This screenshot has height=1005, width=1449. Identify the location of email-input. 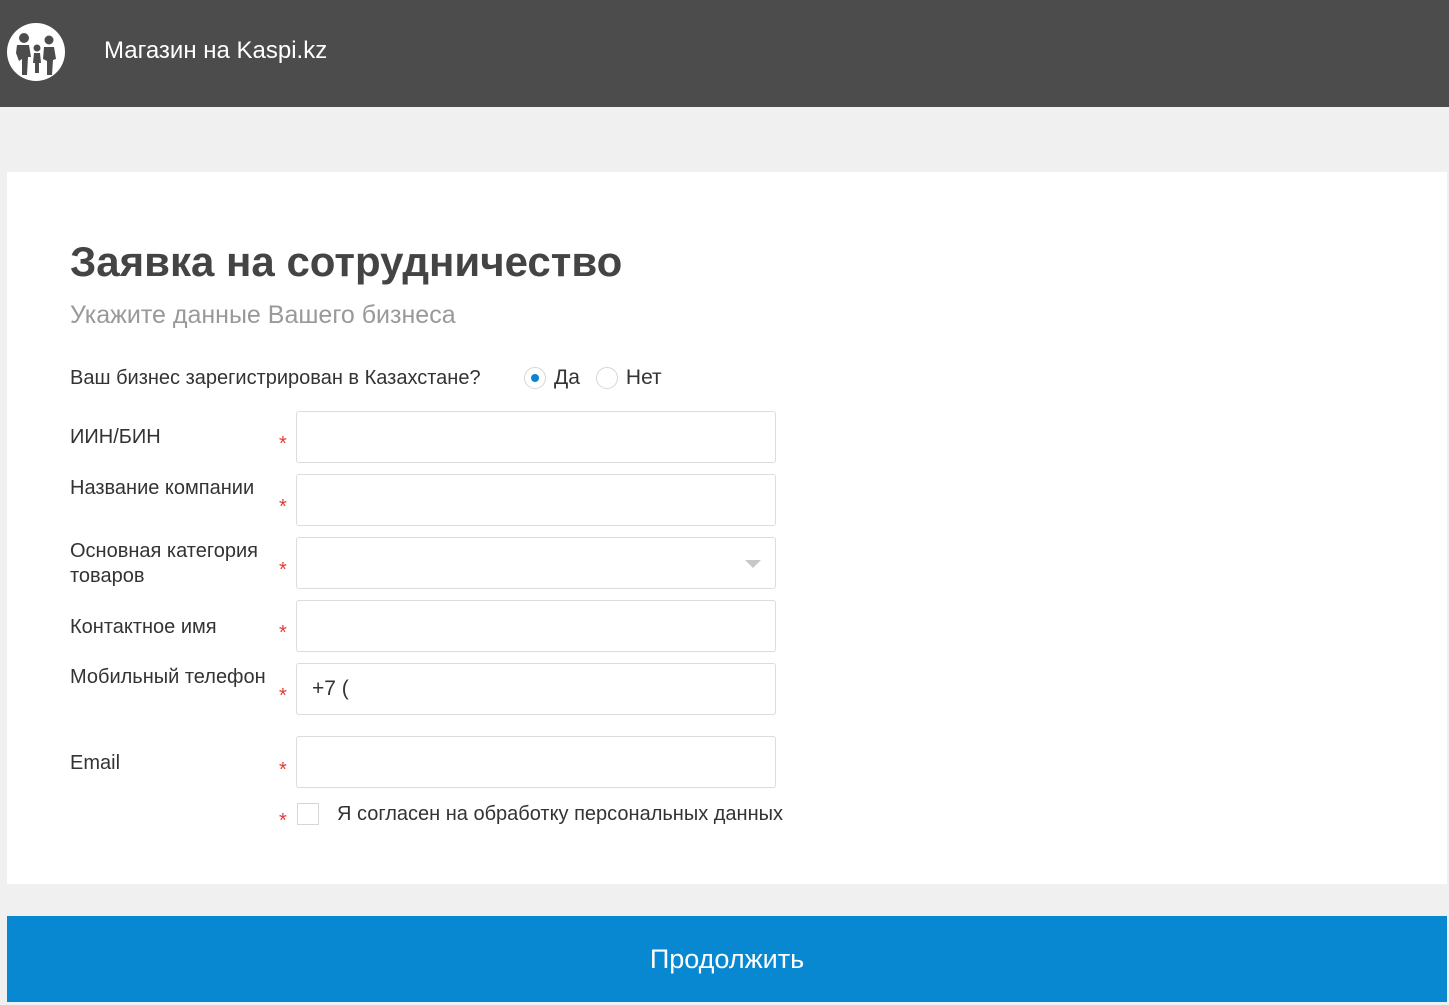
(536, 762).